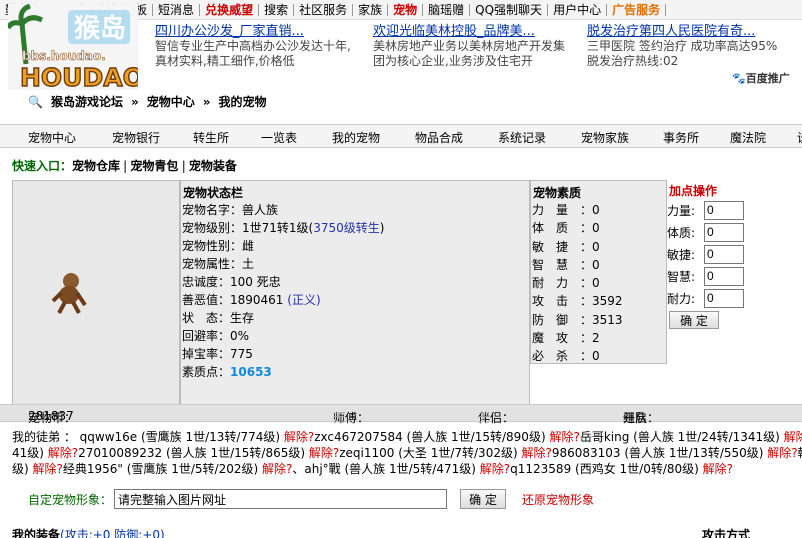 Image resolution: width=802 pixels, height=538 pixels. What do you see at coordinates (136, 137) in the screenshot?
I see `nav-tab: 宠物银行` at bounding box center [136, 137].